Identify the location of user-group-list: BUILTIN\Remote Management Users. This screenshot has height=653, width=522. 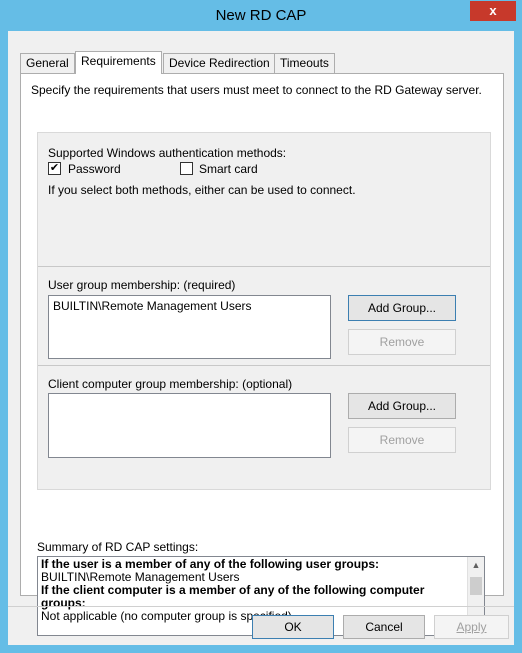
(189, 327).